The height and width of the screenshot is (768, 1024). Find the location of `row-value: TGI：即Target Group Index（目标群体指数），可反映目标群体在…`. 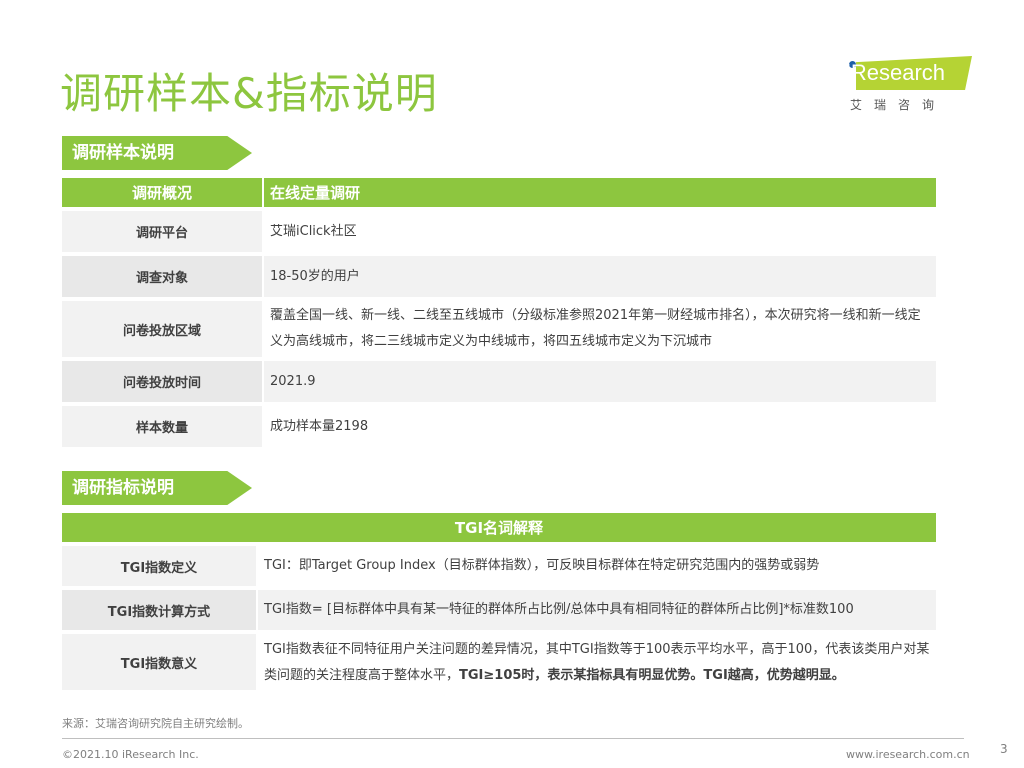

row-value: TGI：即Target Group Index（目标群体指数），可反映目标群体在… is located at coordinates (542, 565).